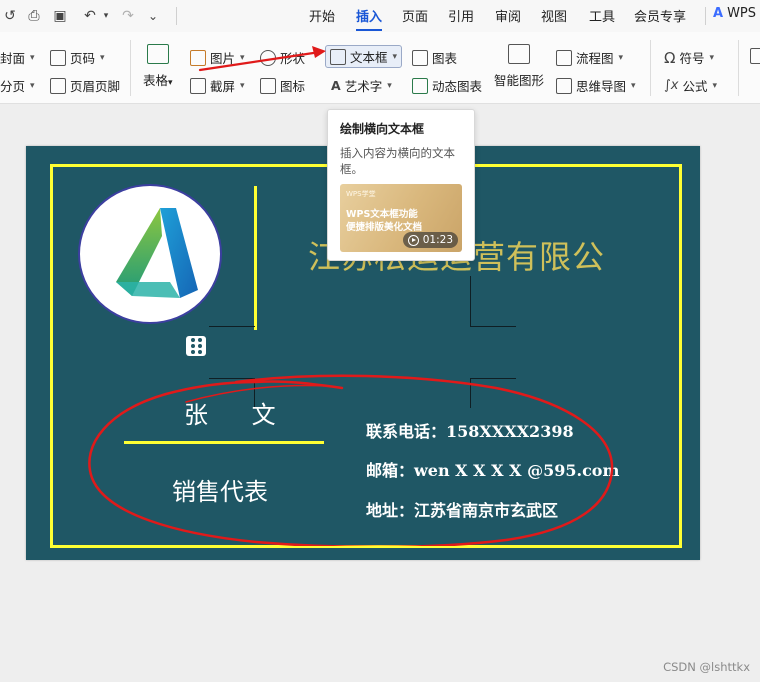 The image size is (760, 682). I want to click on page-number-icon, so click(58, 57).